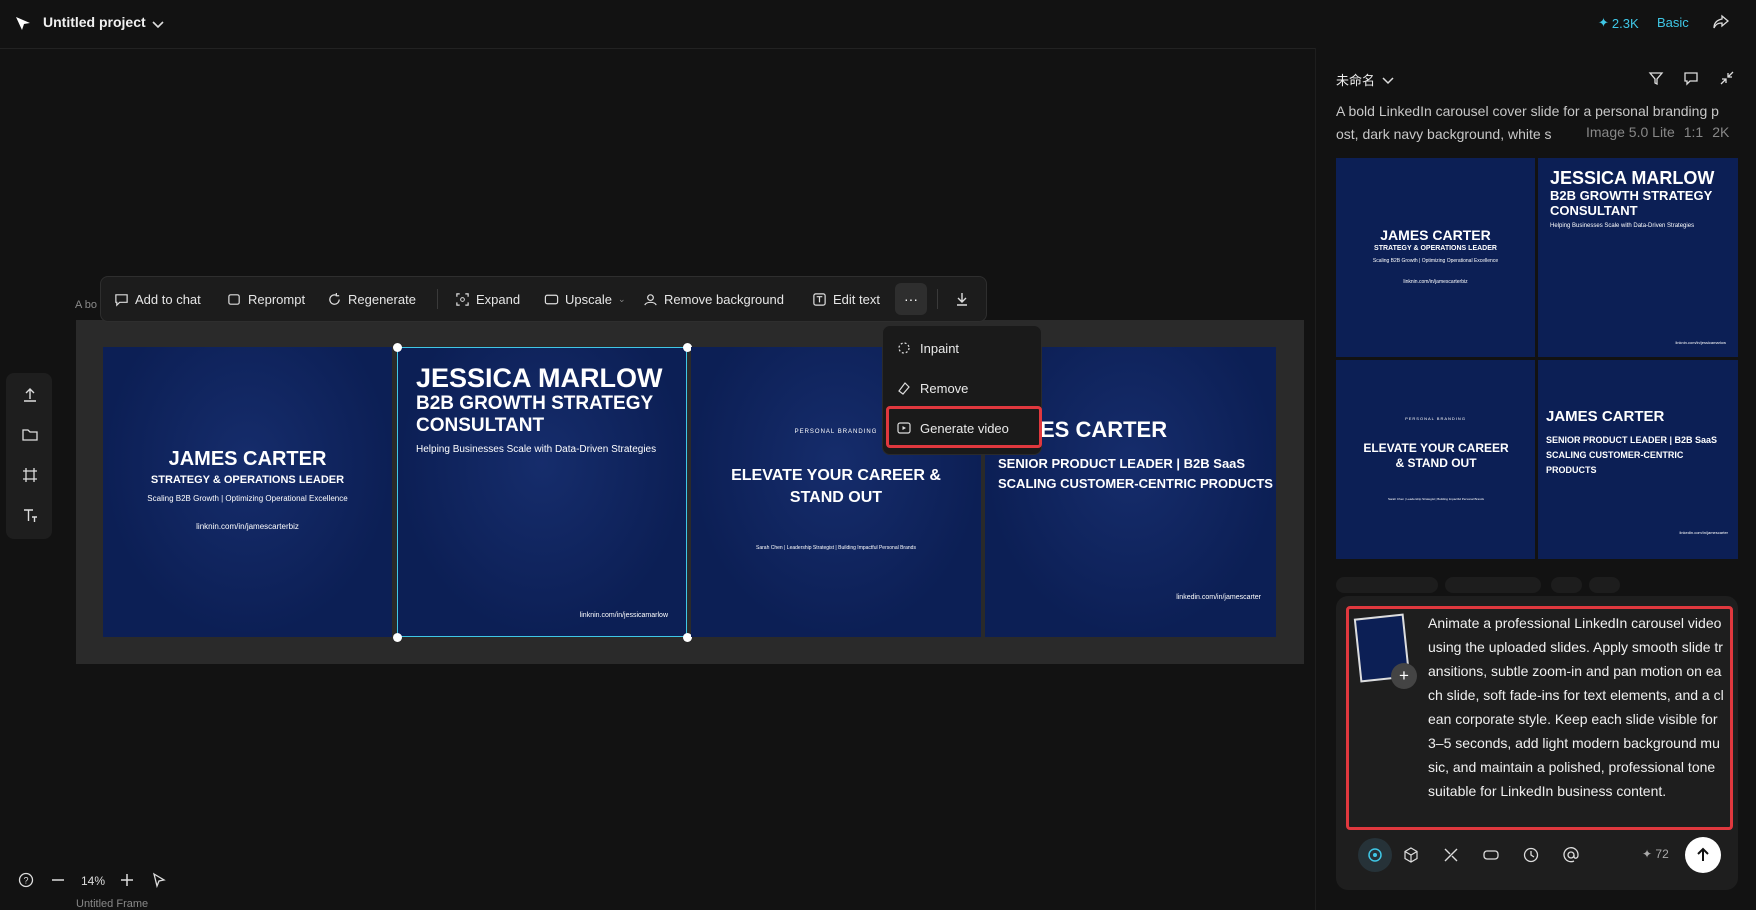 This screenshot has width=1756, height=910. Describe the element at coordinates (1700, 342) in the screenshot. I see `thumb-link: linknin.com/in/jessicamarlow` at that location.